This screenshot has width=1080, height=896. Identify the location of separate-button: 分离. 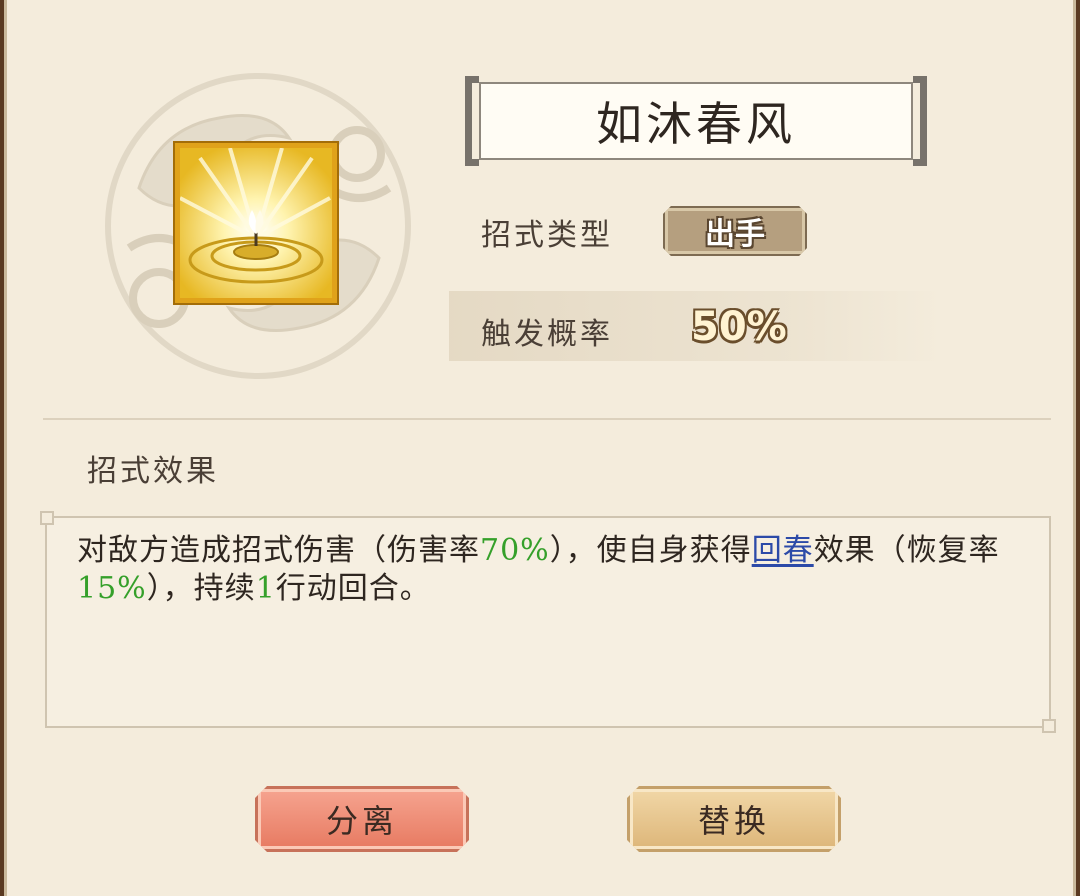
(362, 819).